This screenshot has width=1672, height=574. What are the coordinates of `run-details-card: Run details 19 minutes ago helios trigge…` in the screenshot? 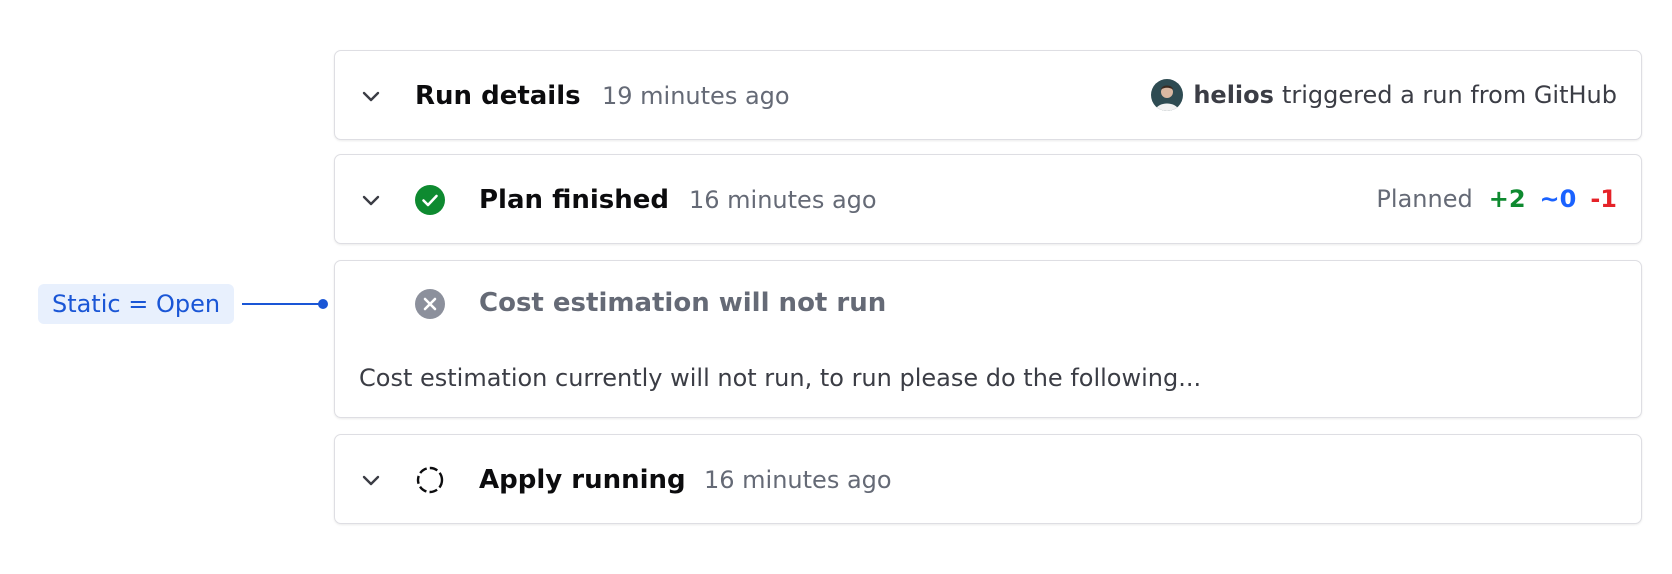 It's located at (988, 95).